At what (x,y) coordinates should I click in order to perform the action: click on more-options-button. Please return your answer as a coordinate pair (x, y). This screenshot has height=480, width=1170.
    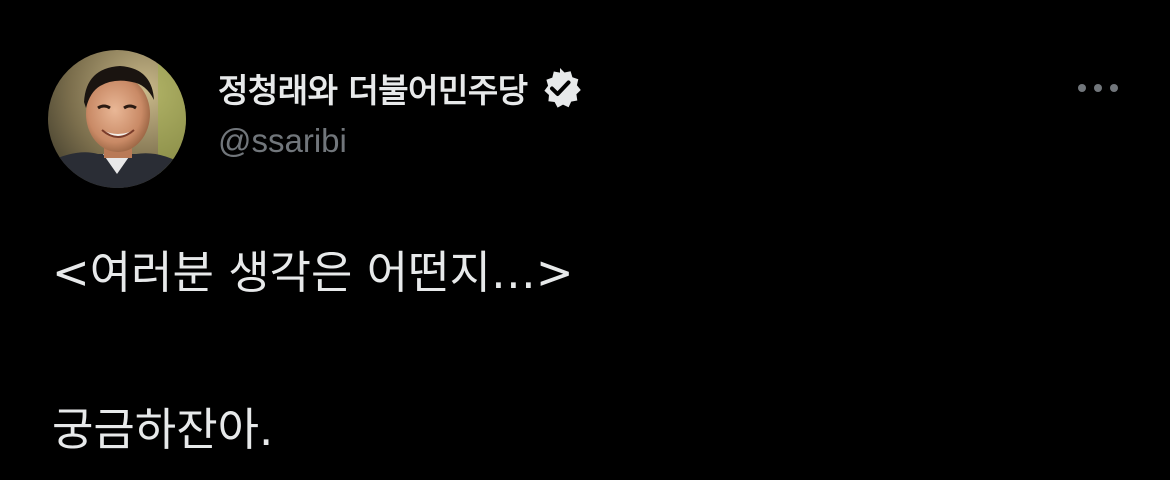
    Looking at the image, I should click on (1098, 88).